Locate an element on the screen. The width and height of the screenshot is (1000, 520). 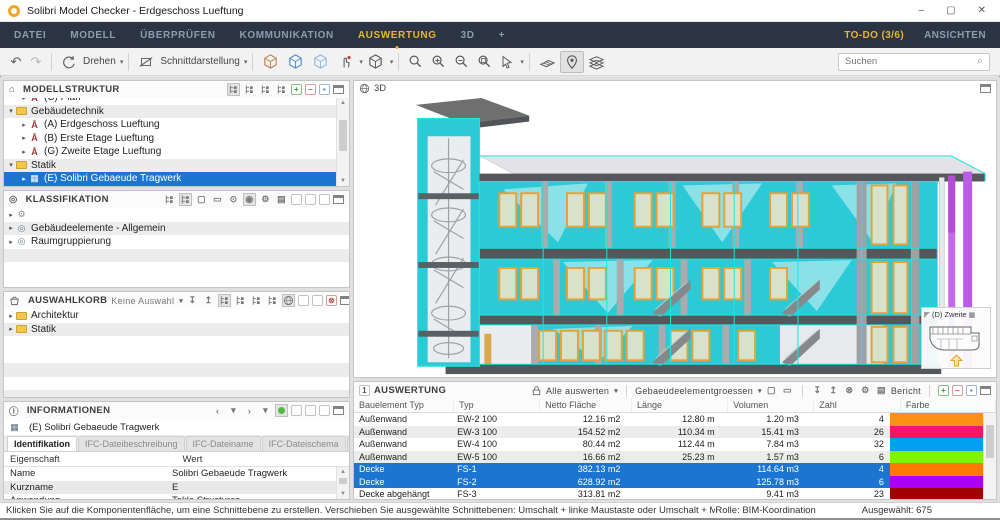
tree-item: ▸ ◎ Gebäudeelemente - Allgemein is located at coordinates (176, 228).